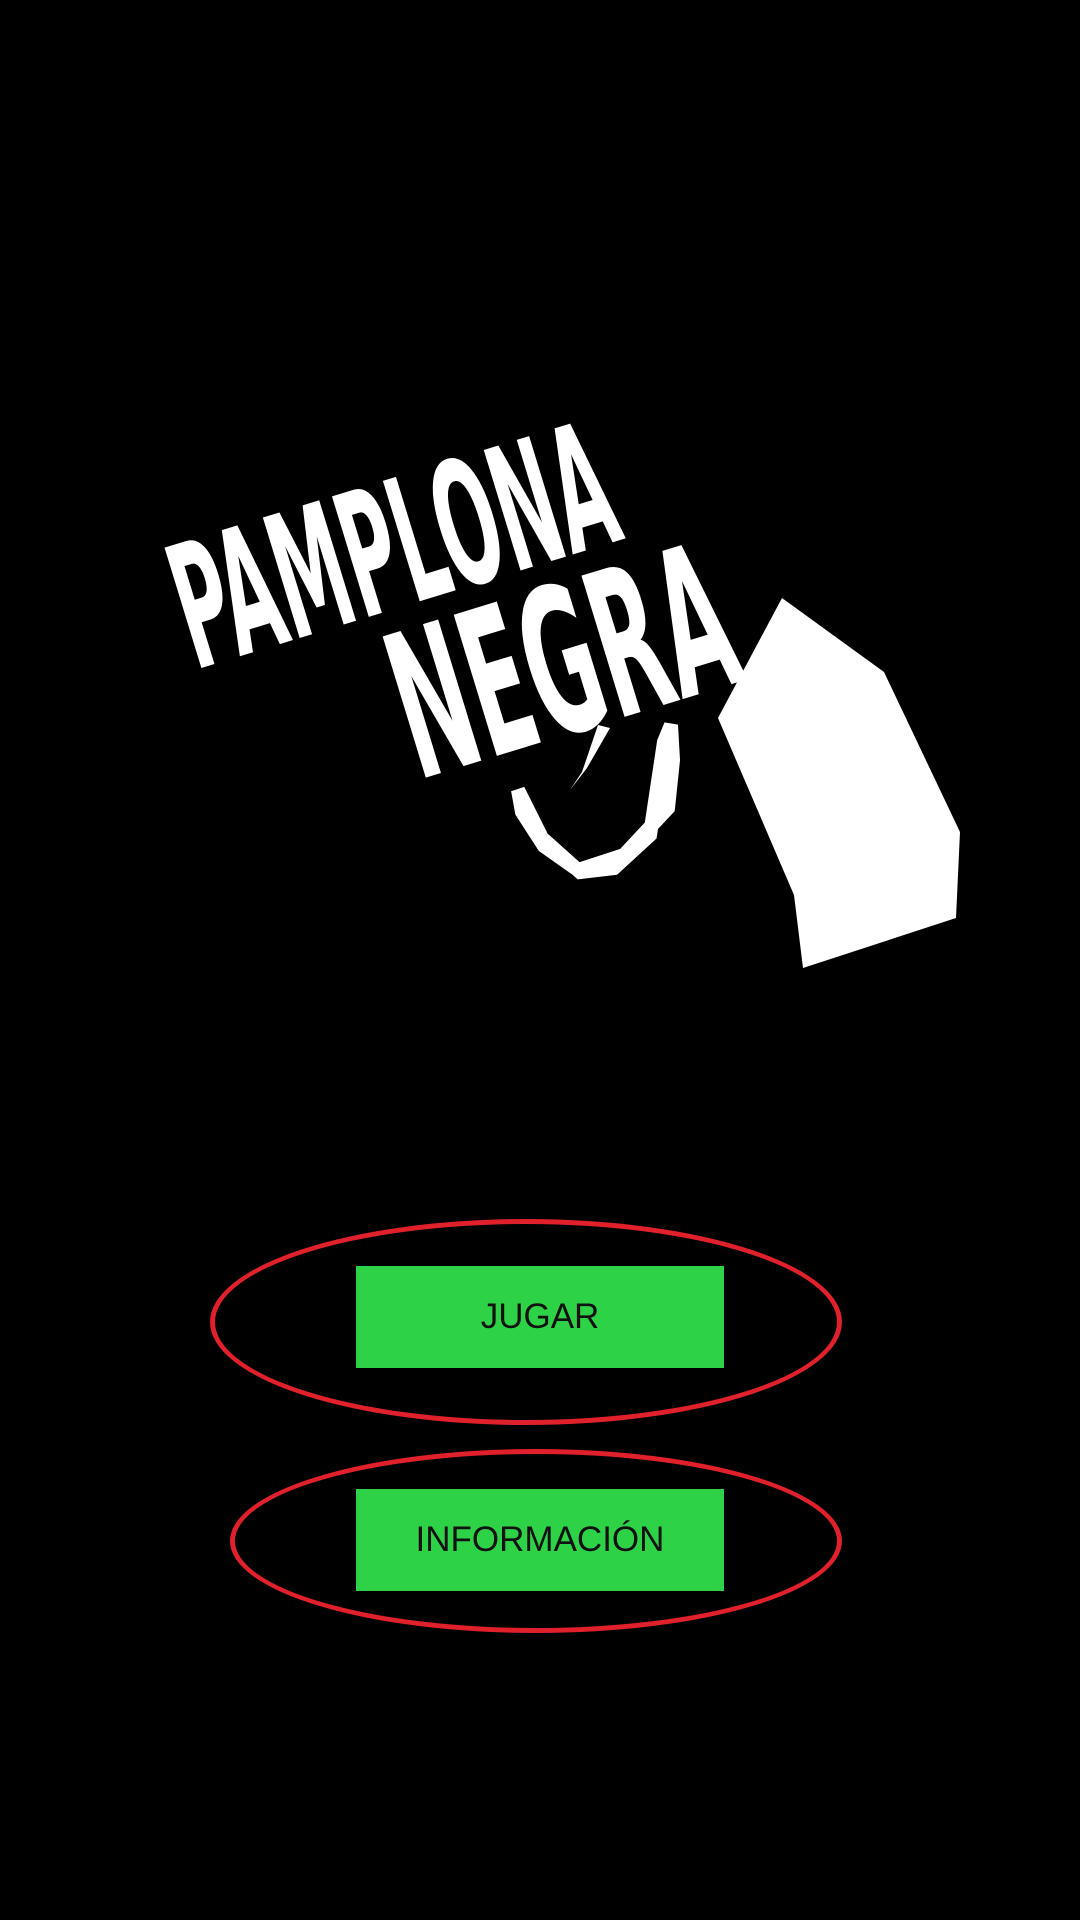  Describe the element at coordinates (839, 783) in the screenshot. I see `hand-pointing-gun-icon` at that location.